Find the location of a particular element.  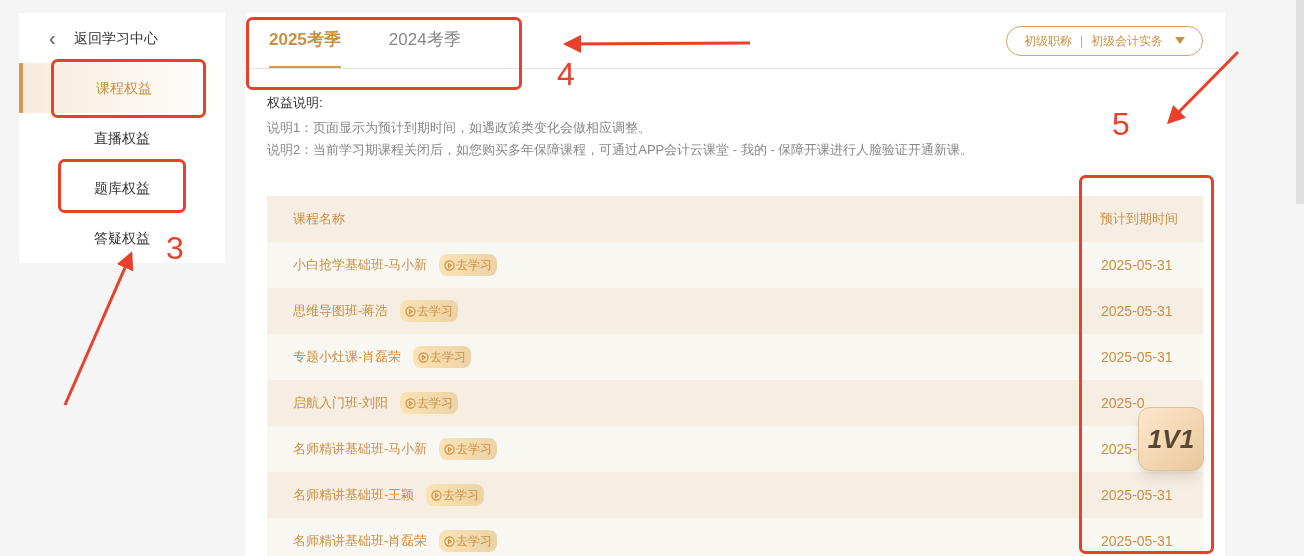

annotation-number: 3 is located at coordinates (175, 248).